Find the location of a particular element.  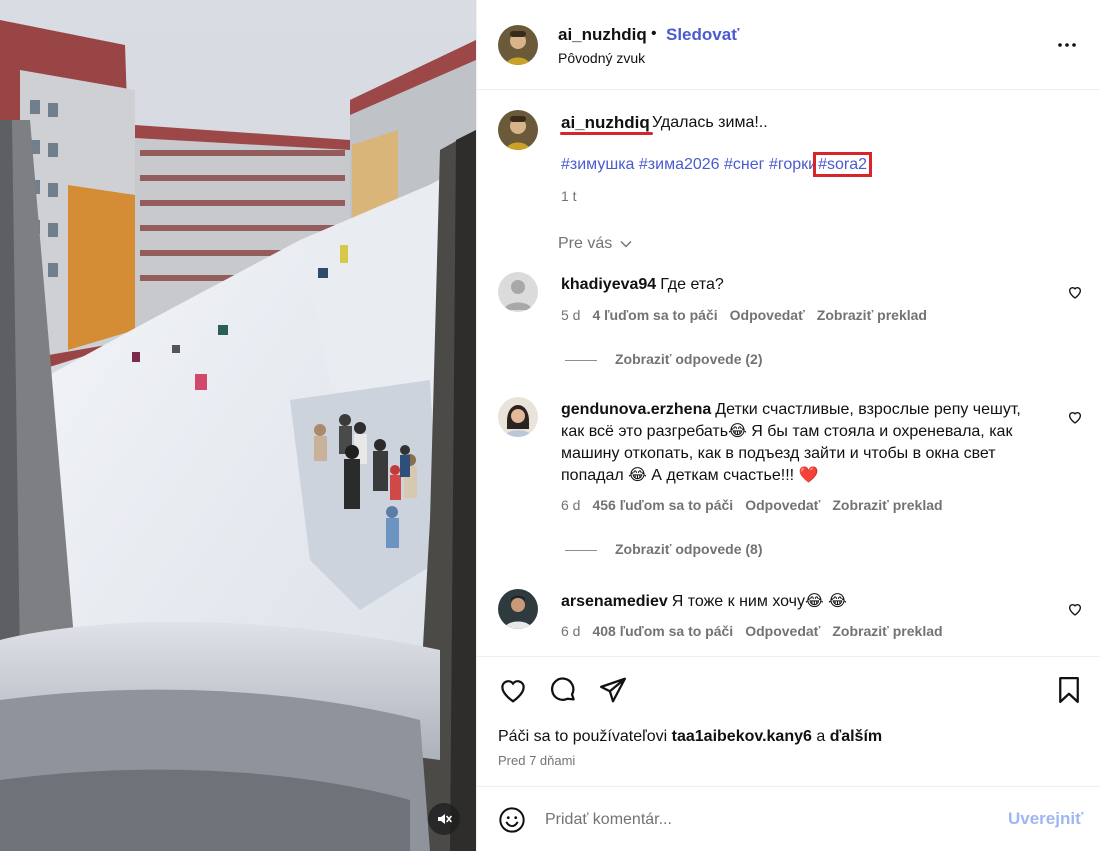

post-header: ai_nuzhdiq • Sledovať Pôvodný zvuk is located at coordinates (788, 45).